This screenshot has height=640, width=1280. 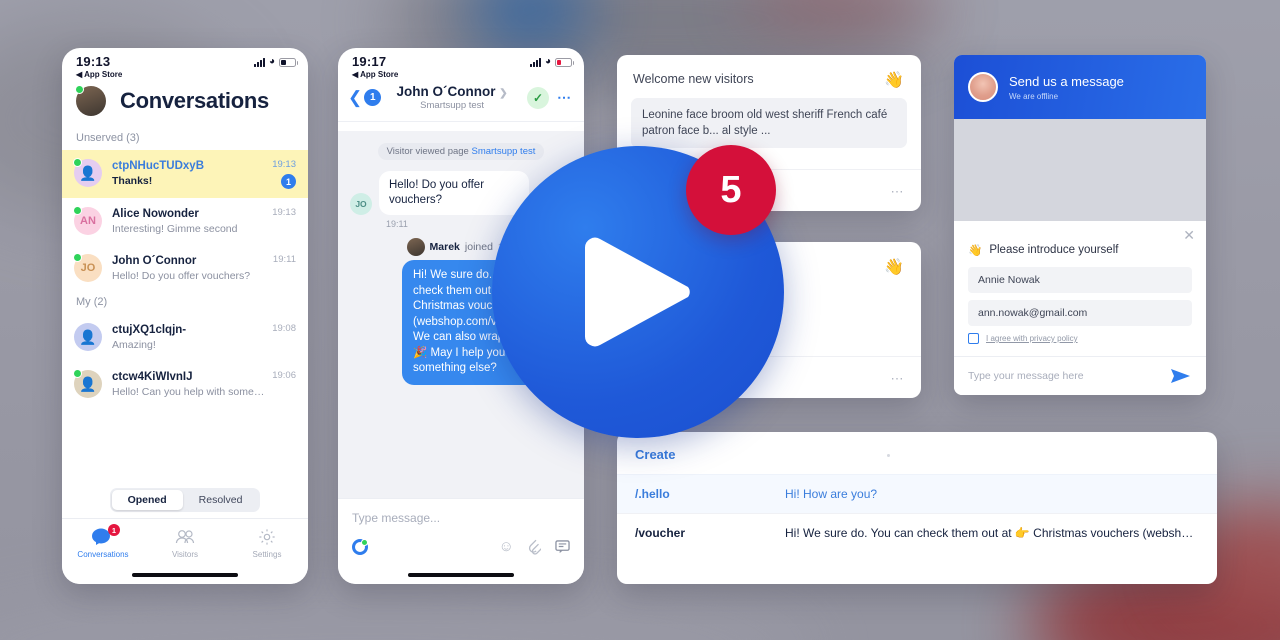 I want to click on list-header: Conversations, so click(x=185, y=105).